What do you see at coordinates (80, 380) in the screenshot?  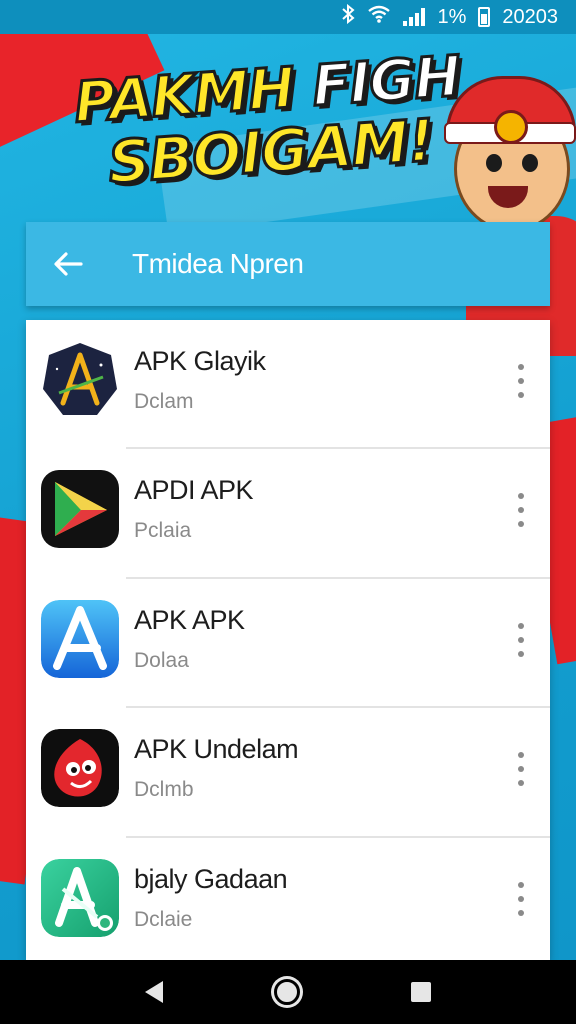 I see `archer-icon` at bounding box center [80, 380].